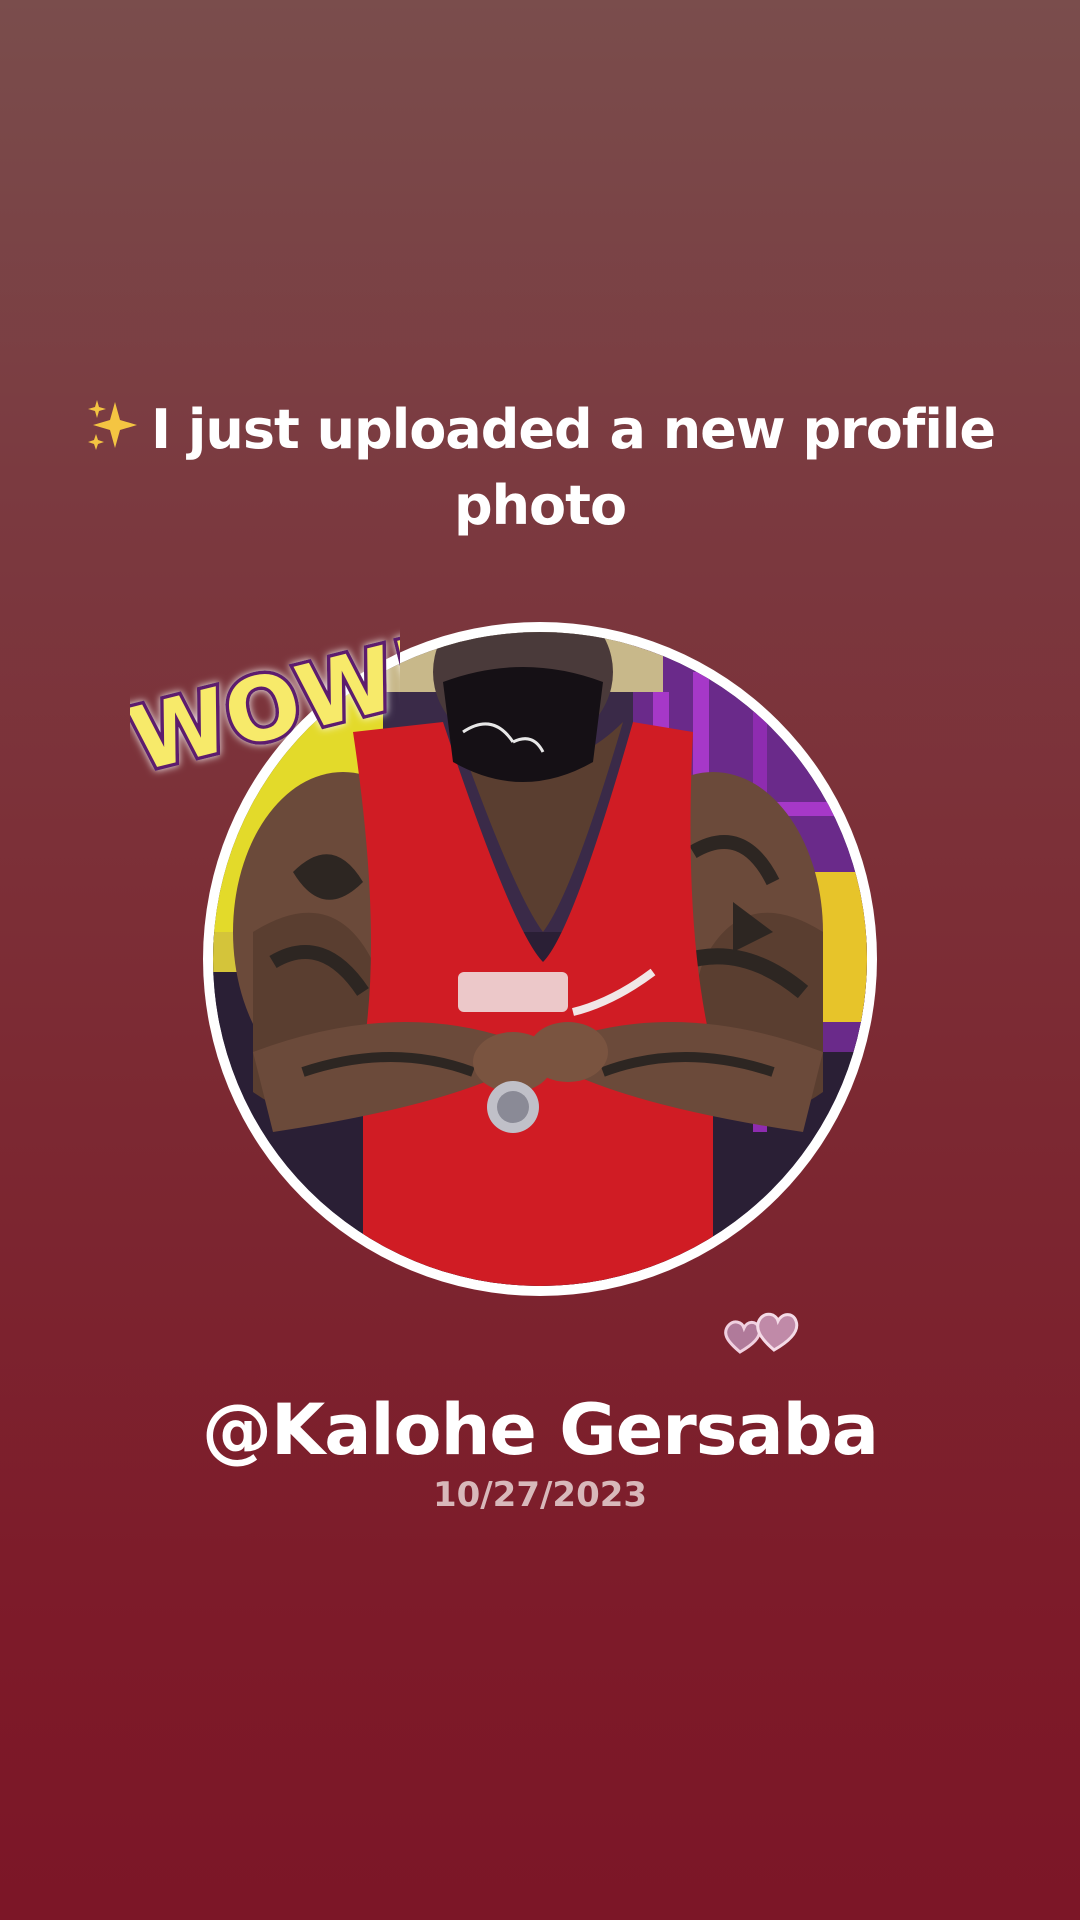 The height and width of the screenshot is (1920, 1080). I want to click on post-headline: I just uploaded a new profile photo, so click(540, 468).